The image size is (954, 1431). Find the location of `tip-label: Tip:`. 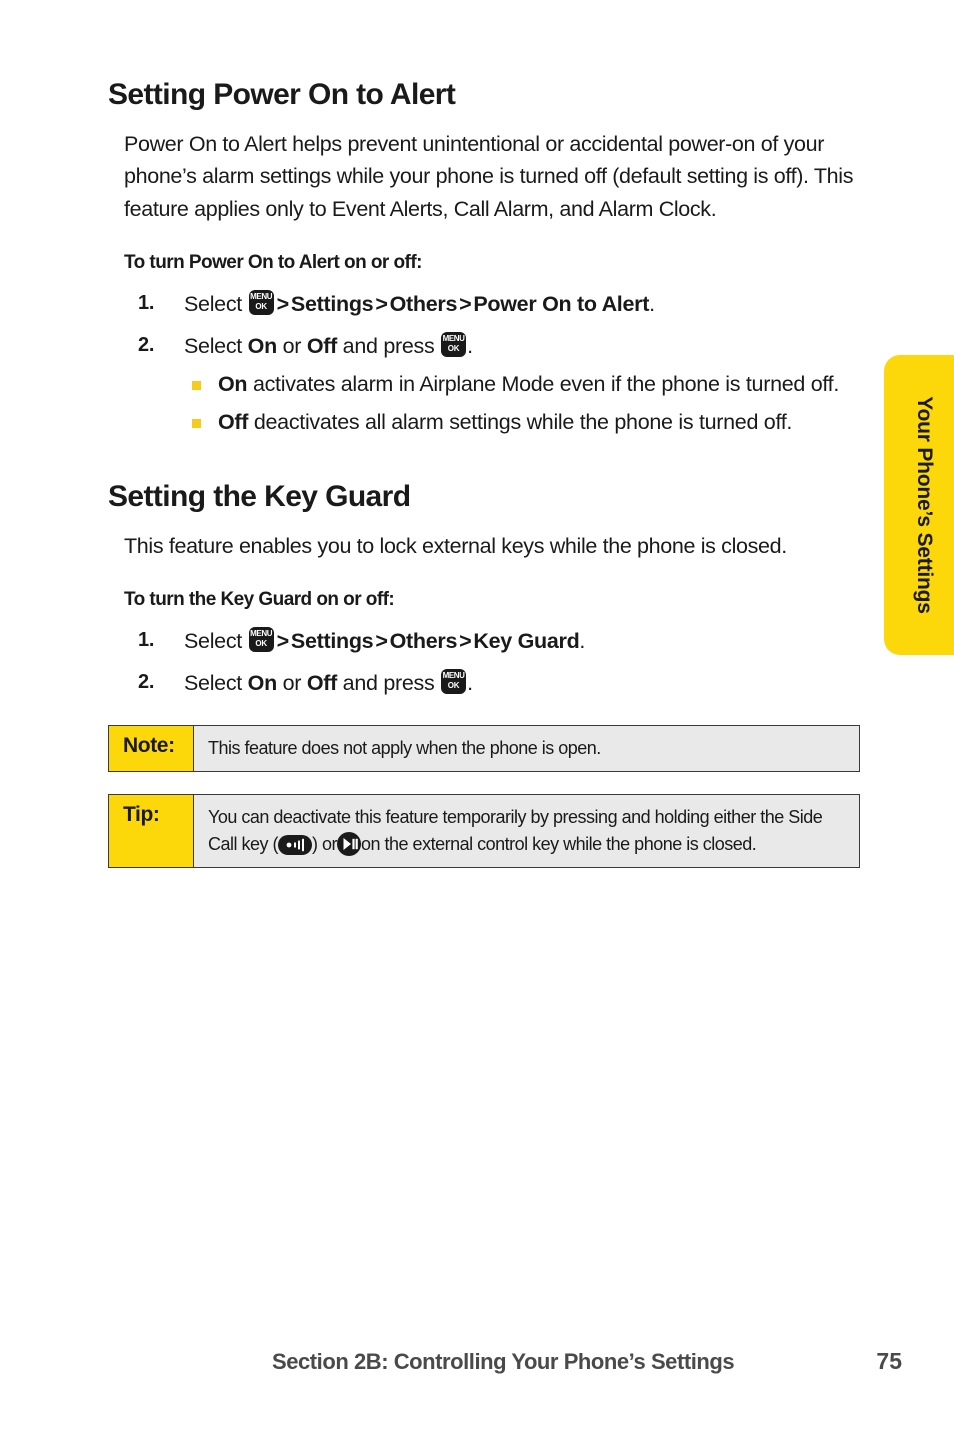

tip-label: Tip: is located at coordinates (151, 831).